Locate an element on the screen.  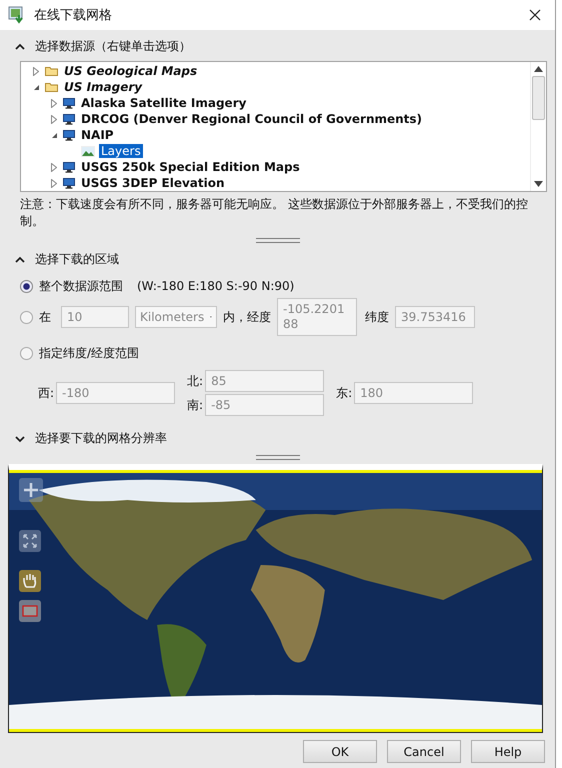
tree-item: DRCOG (Denver Regional Council of Governments) is located at coordinates (251, 119).